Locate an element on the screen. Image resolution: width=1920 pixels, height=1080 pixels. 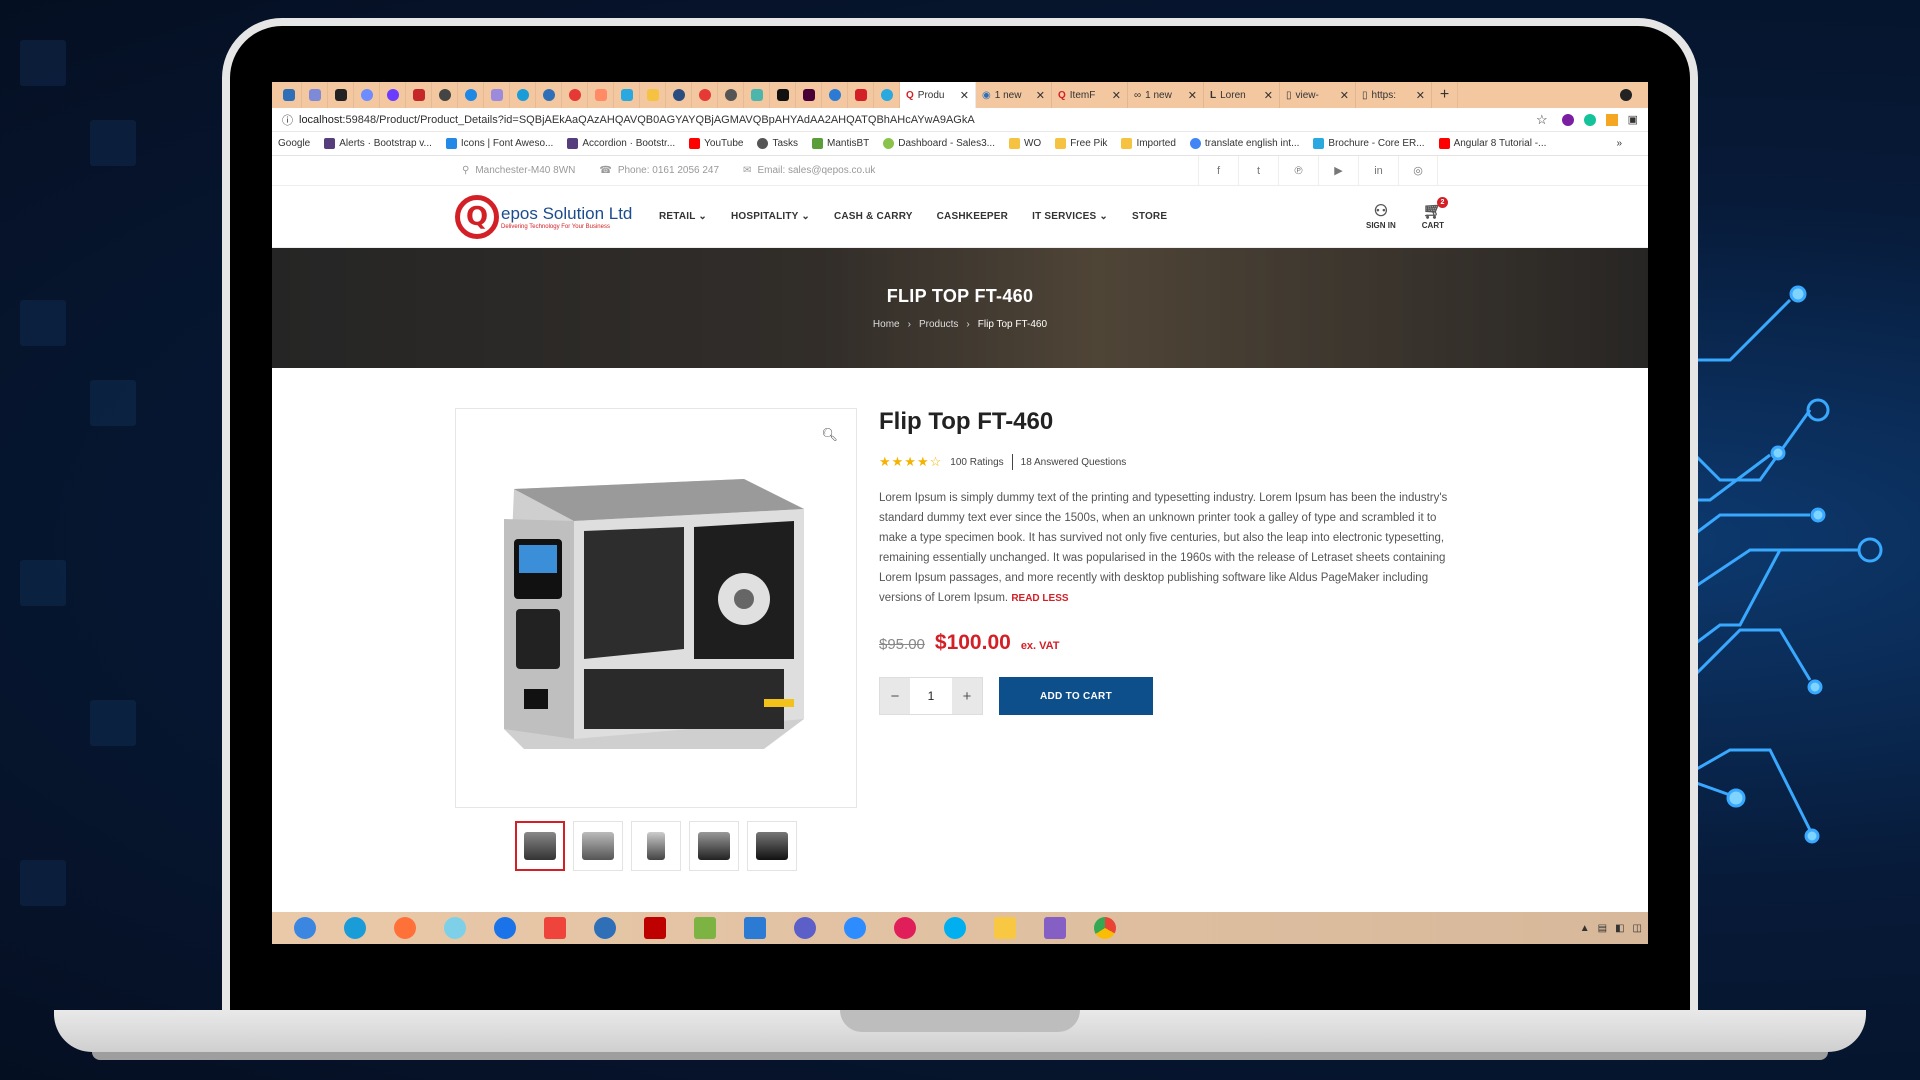
facebook-icon: f is located at coordinates (1218, 170).